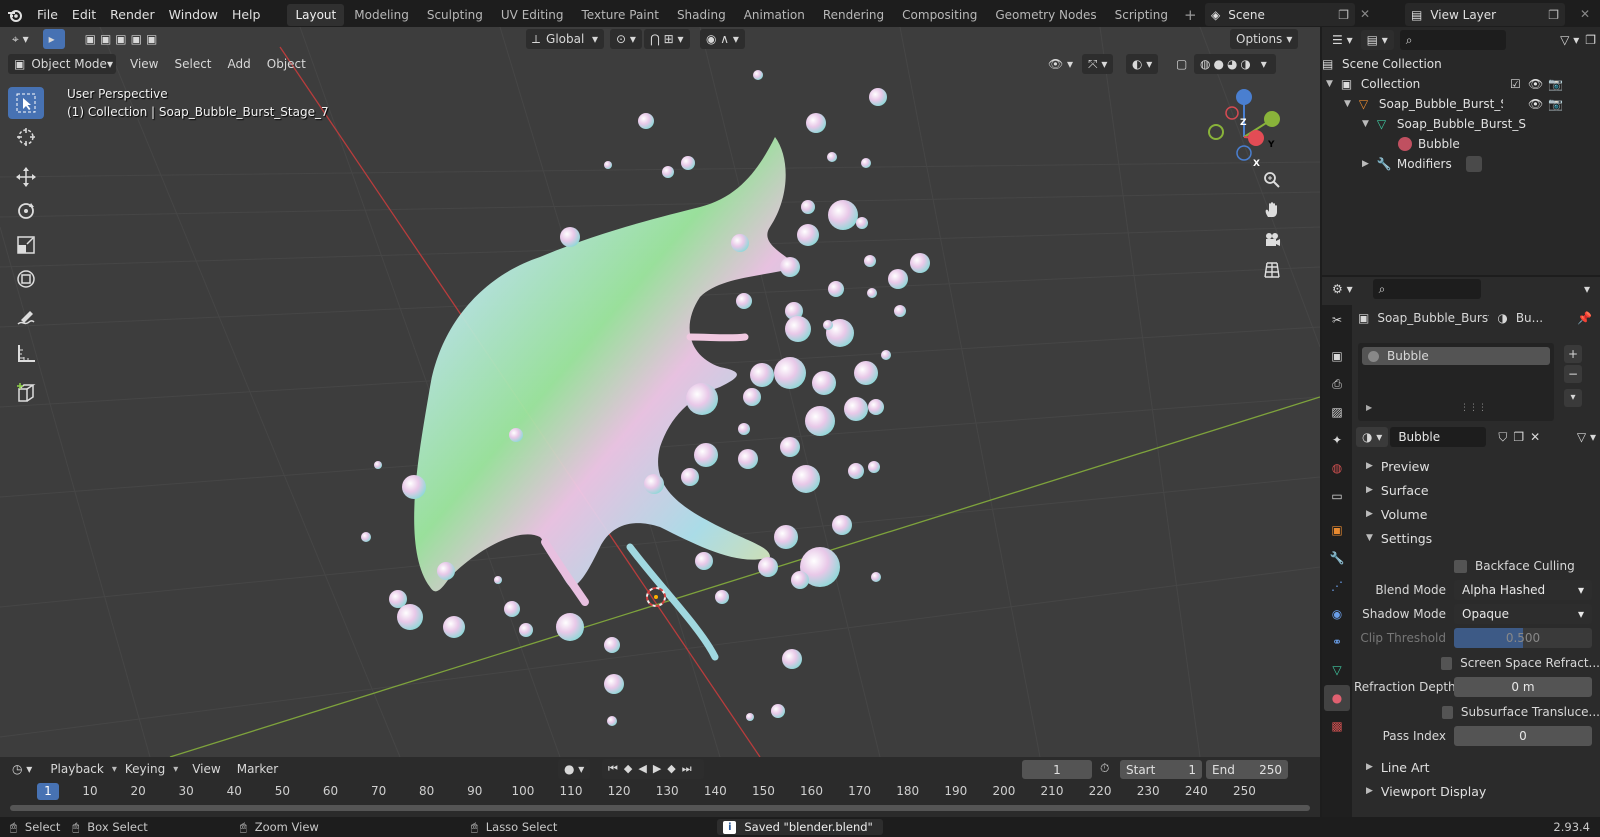 This screenshot has width=1600, height=837. I want to click on rotate-tool, so click(26, 211).